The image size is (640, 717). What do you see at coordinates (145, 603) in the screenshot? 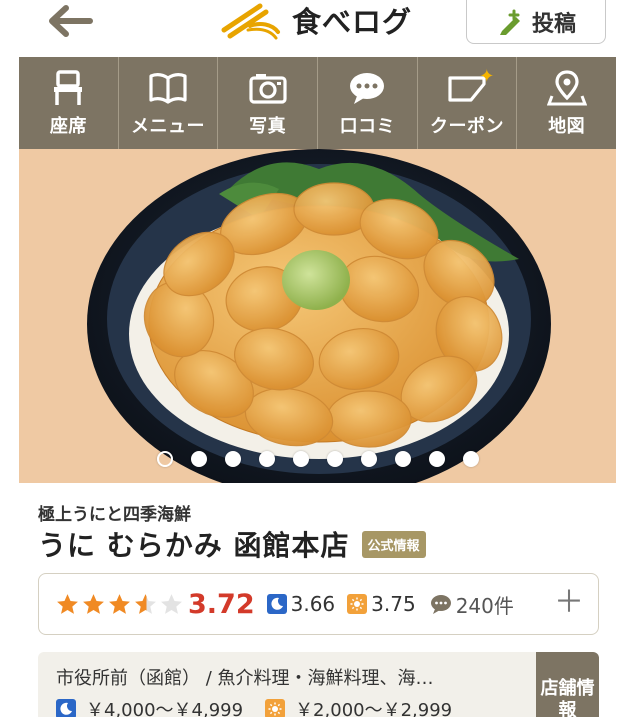
I see `star-half-icon` at bounding box center [145, 603].